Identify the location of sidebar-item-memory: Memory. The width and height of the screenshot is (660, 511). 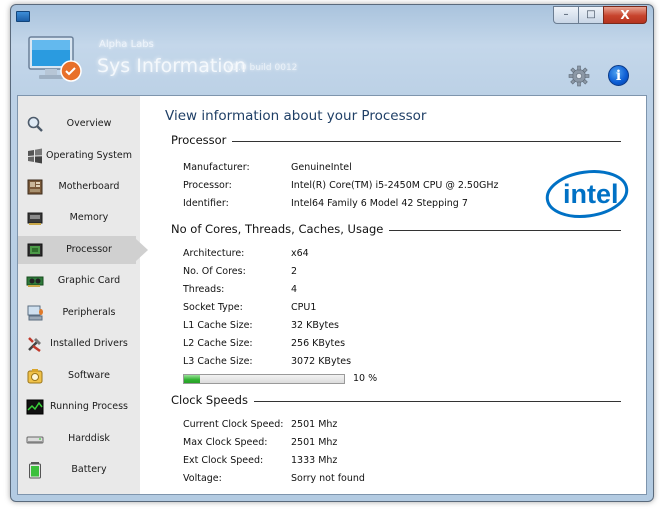
(77, 218).